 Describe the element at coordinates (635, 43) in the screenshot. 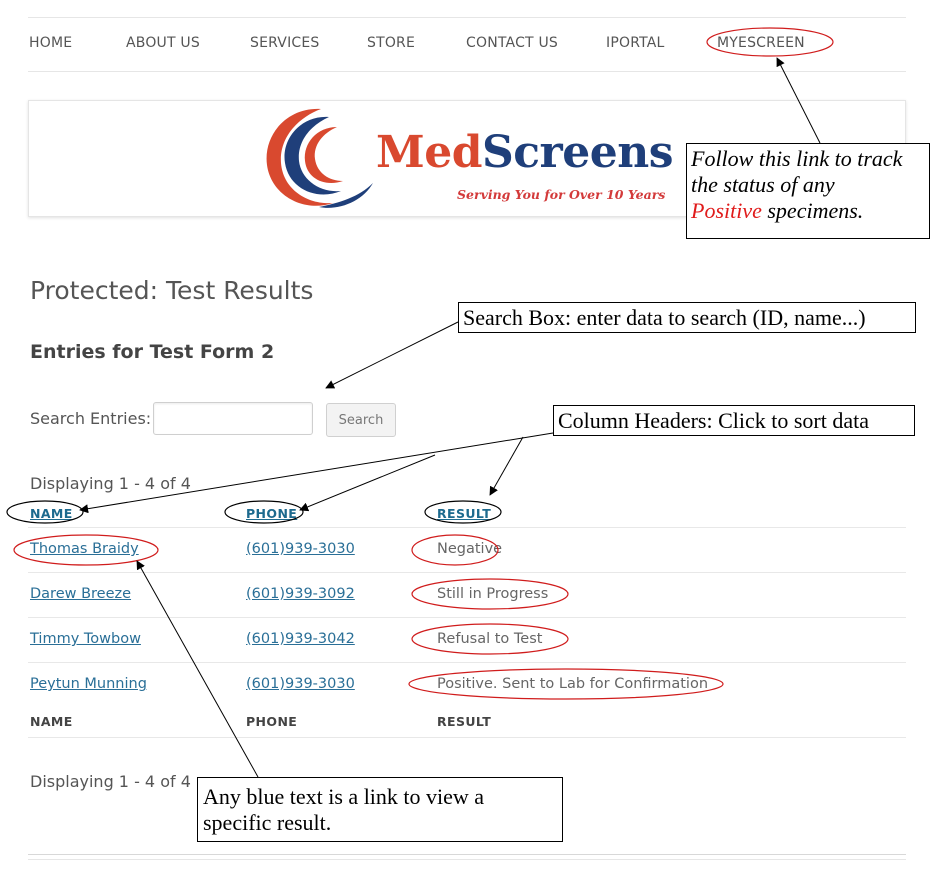

I see `nav-iportal: IPORTAL` at that location.